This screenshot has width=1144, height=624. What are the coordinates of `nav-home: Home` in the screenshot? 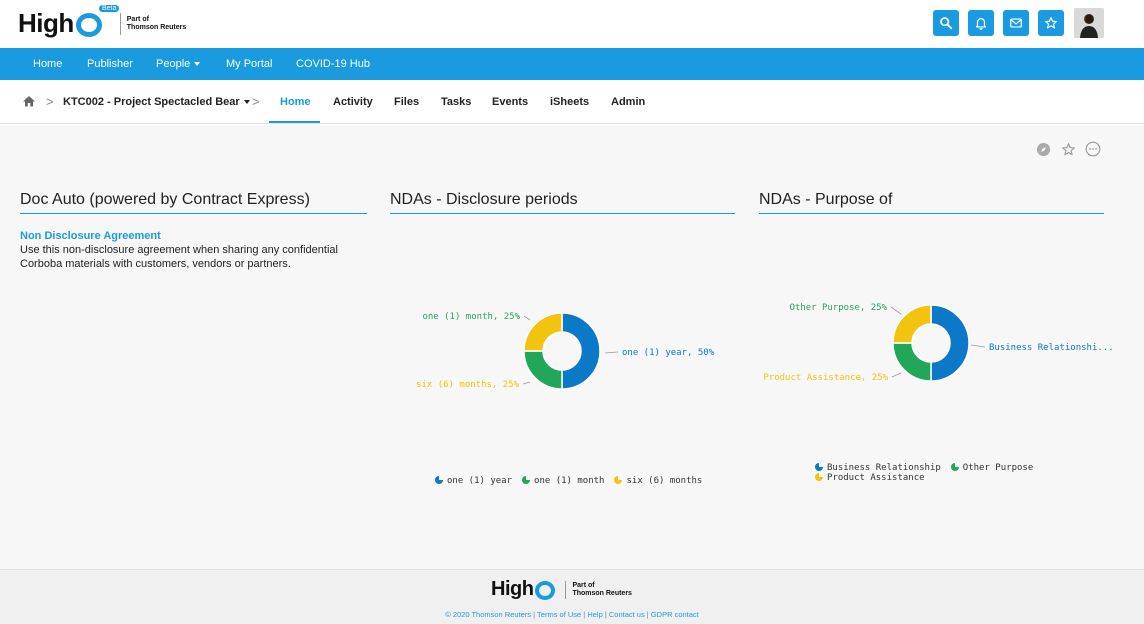 It's located at (47, 64).